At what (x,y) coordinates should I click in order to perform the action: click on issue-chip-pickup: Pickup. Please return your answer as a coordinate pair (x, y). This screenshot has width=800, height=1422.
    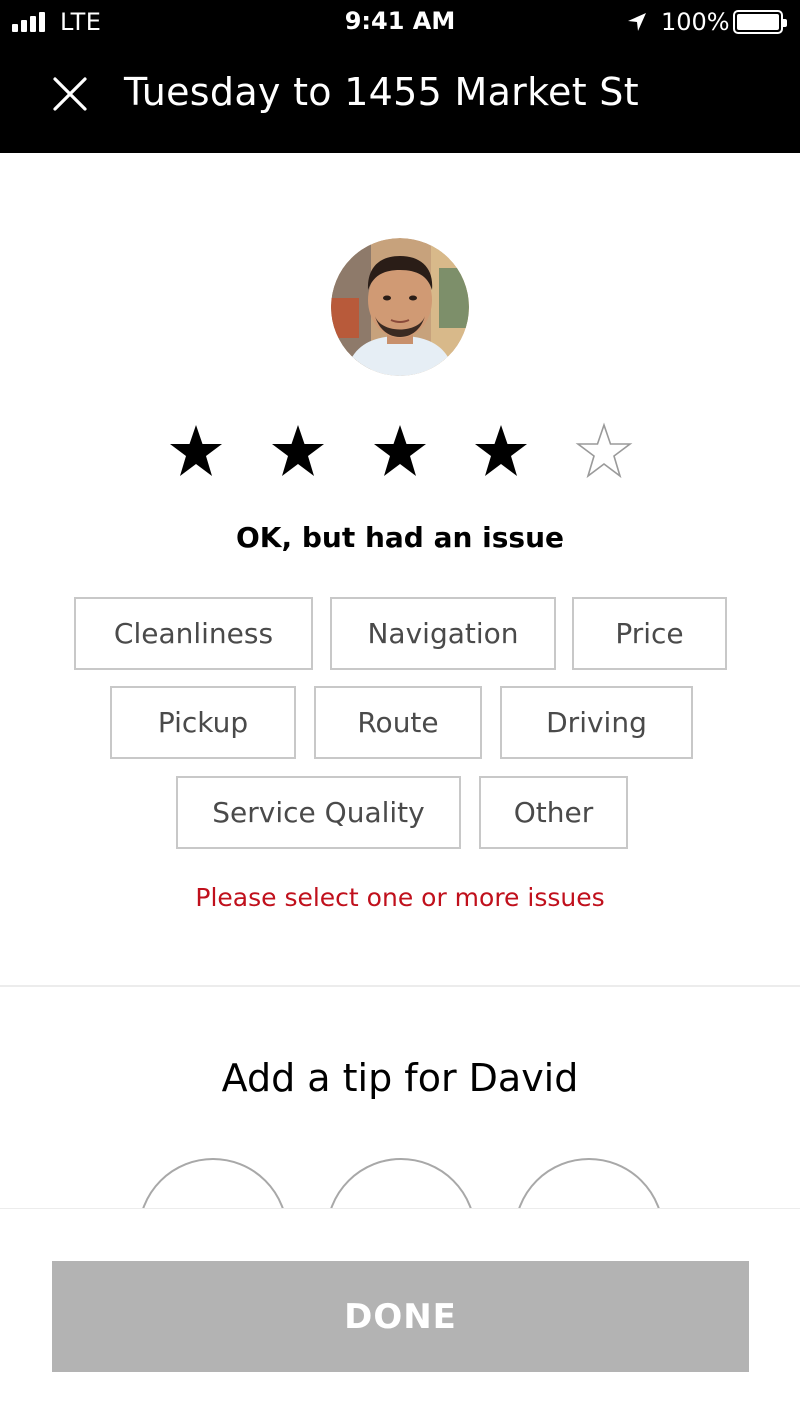
    Looking at the image, I should click on (203, 722).